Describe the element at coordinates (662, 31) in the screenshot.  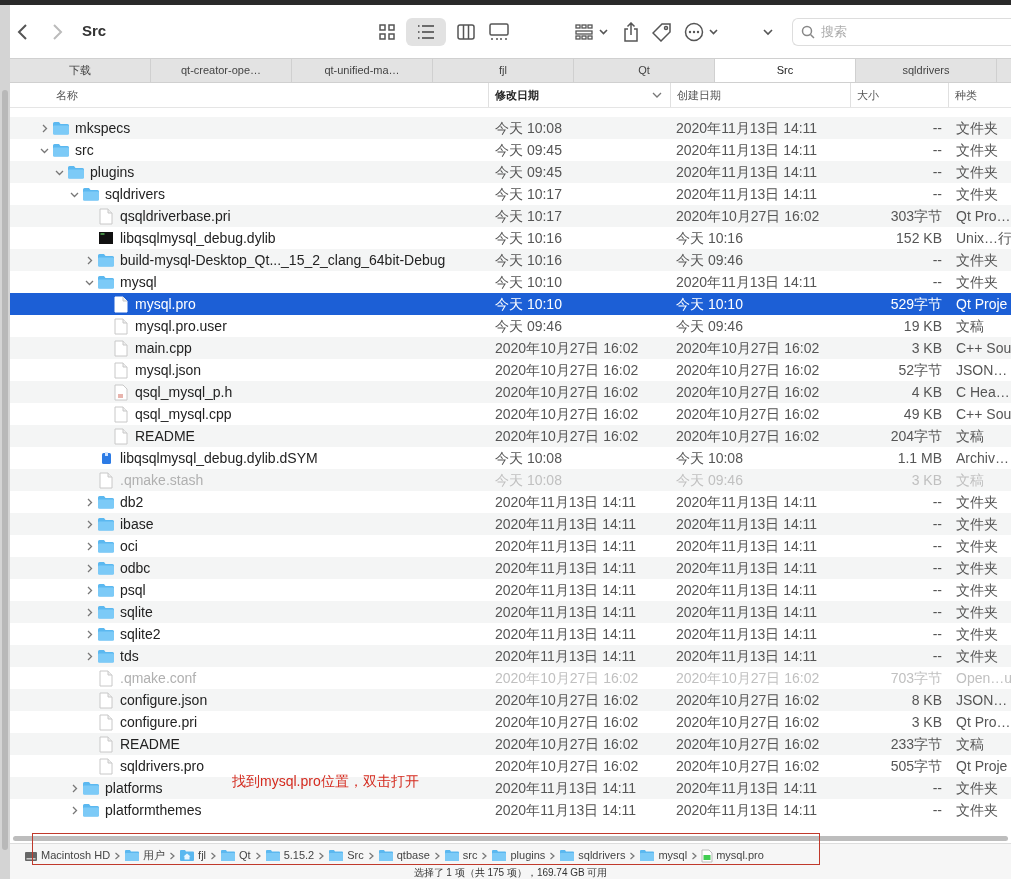
I see `tag-icon` at that location.